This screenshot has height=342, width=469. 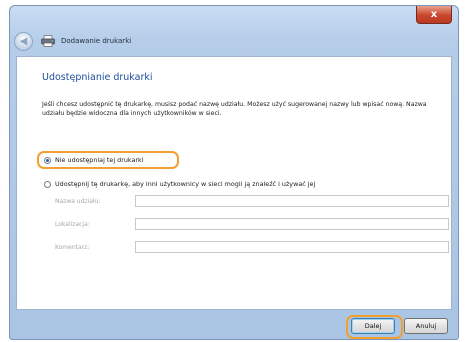 What do you see at coordinates (292, 224) in the screenshot?
I see `location-field` at bounding box center [292, 224].